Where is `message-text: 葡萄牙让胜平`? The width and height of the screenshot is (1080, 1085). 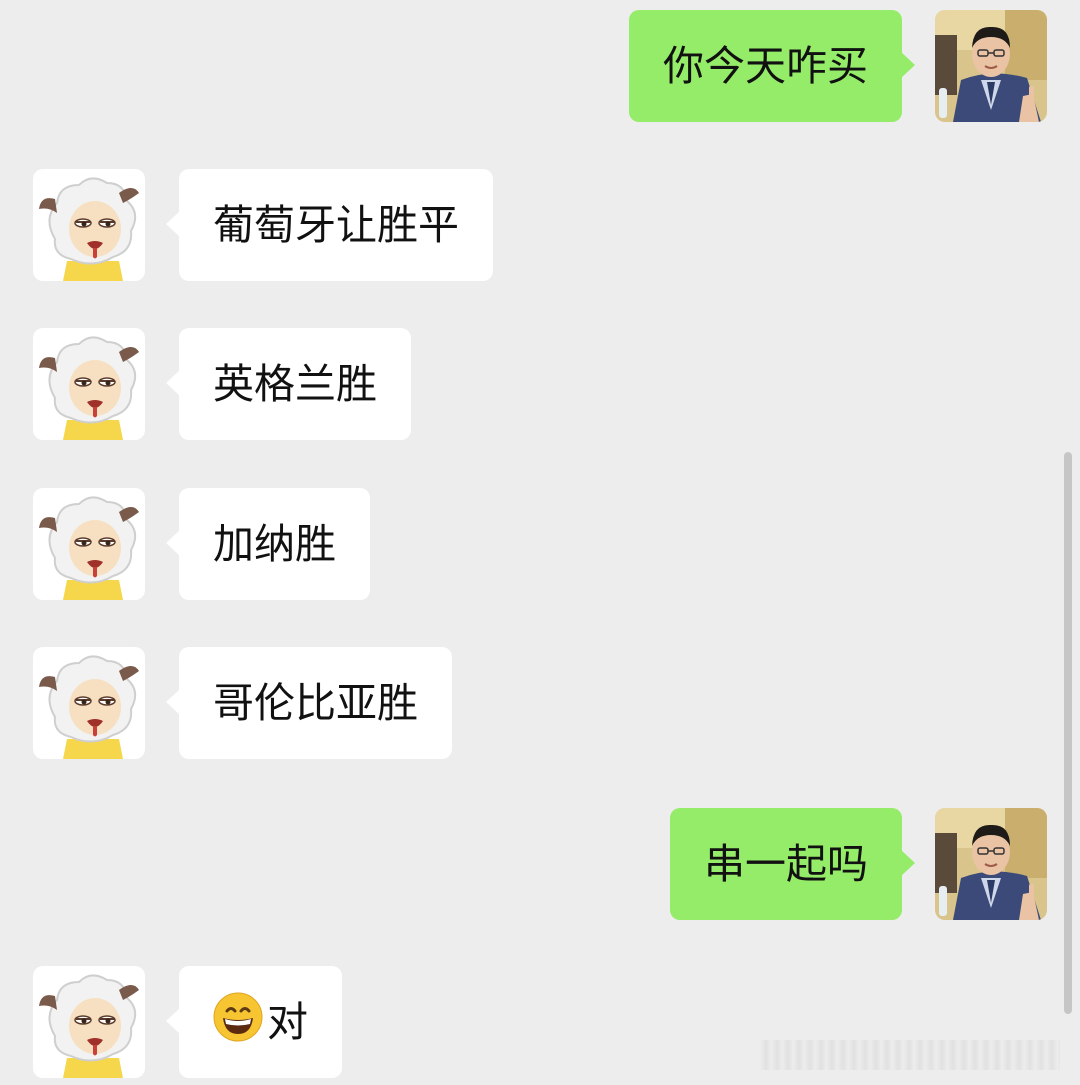
message-text: 葡萄牙让胜平 is located at coordinates (336, 225).